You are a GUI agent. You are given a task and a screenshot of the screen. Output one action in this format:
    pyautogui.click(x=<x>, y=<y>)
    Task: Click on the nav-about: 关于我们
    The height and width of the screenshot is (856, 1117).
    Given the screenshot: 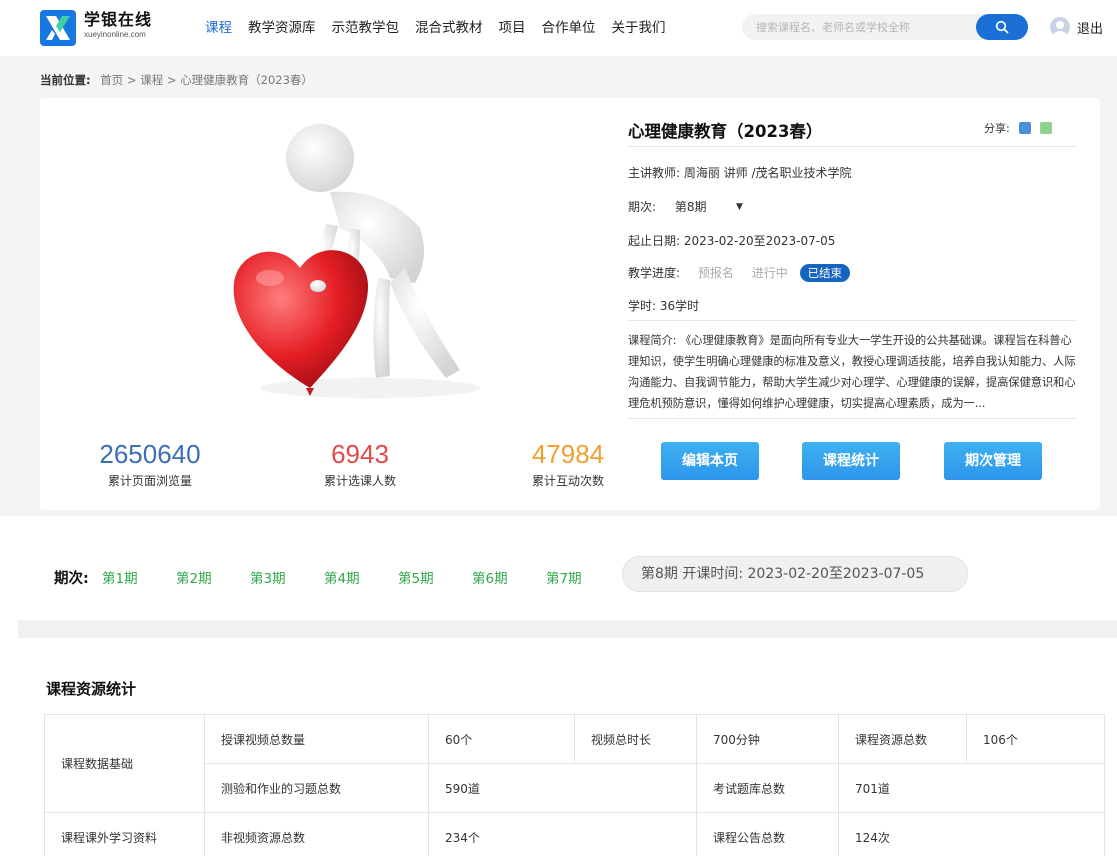 What is the action you would take?
    pyautogui.click(x=639, y=28)
    